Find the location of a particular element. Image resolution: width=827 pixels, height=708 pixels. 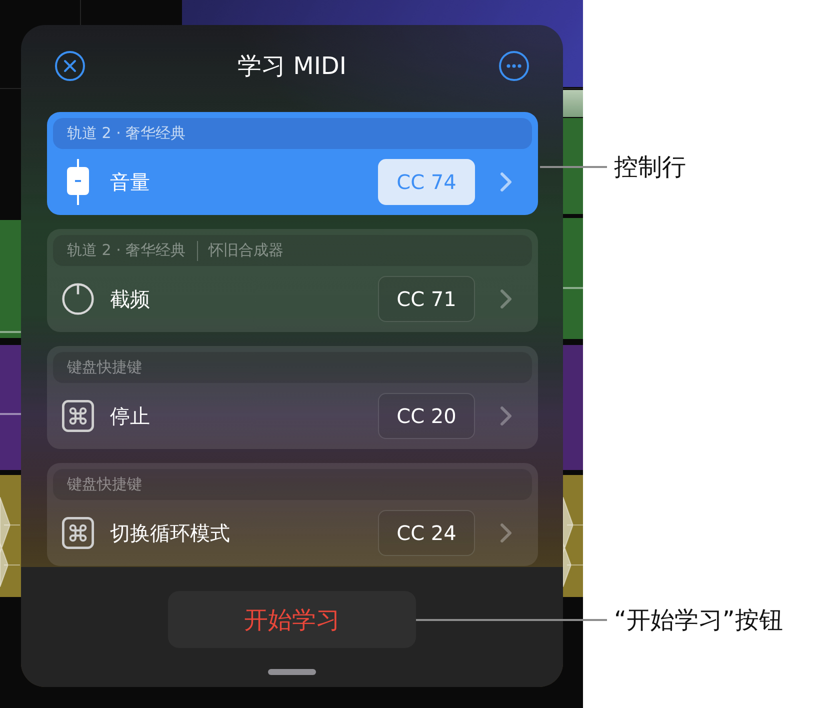

callout-label: “开始学习”按钮 is located at coordinates (698, 620).